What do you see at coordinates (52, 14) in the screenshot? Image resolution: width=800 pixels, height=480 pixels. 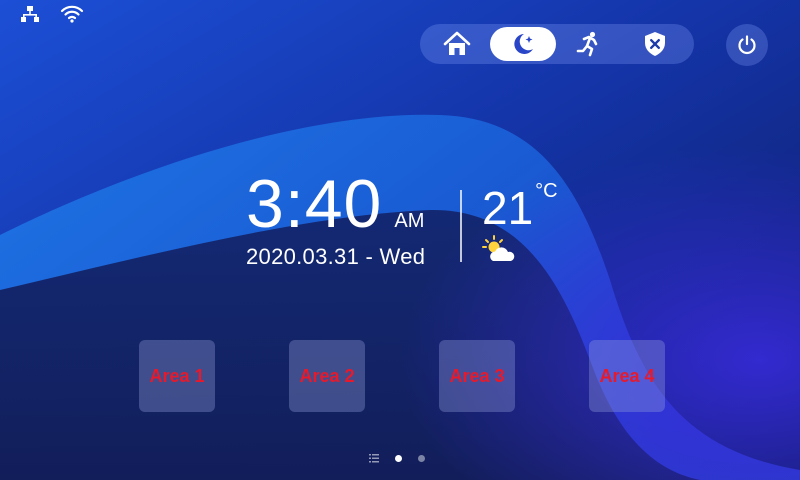 I see `status-bar` at bounding box center [52, 14].